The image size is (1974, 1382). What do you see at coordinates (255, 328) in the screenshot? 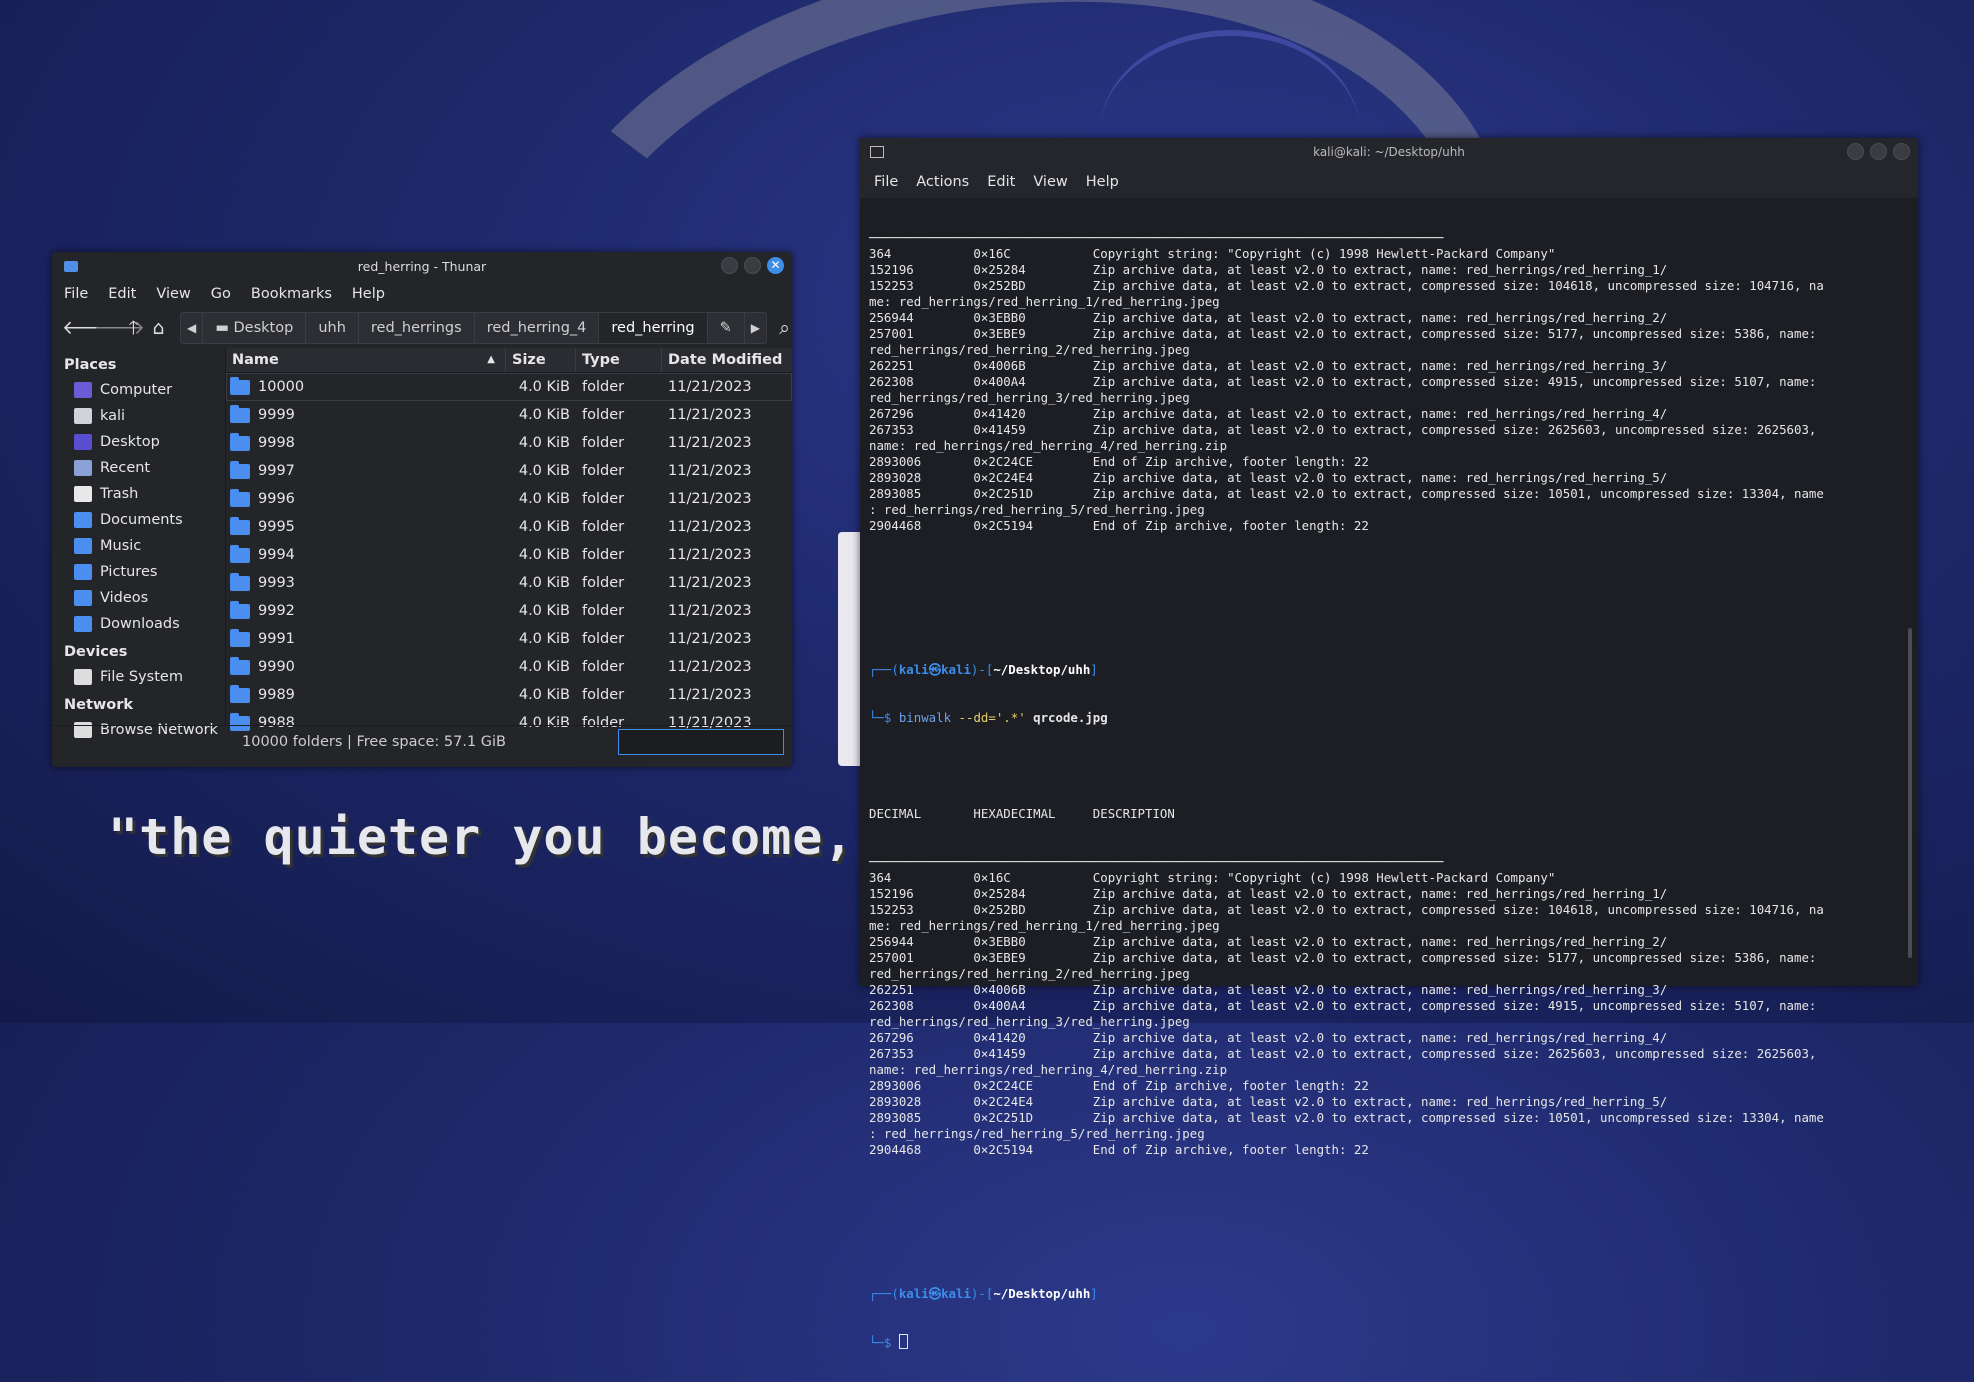
I see `breadcrumb-desktop: ▬ Desktop` at bounding box center [255, 328].